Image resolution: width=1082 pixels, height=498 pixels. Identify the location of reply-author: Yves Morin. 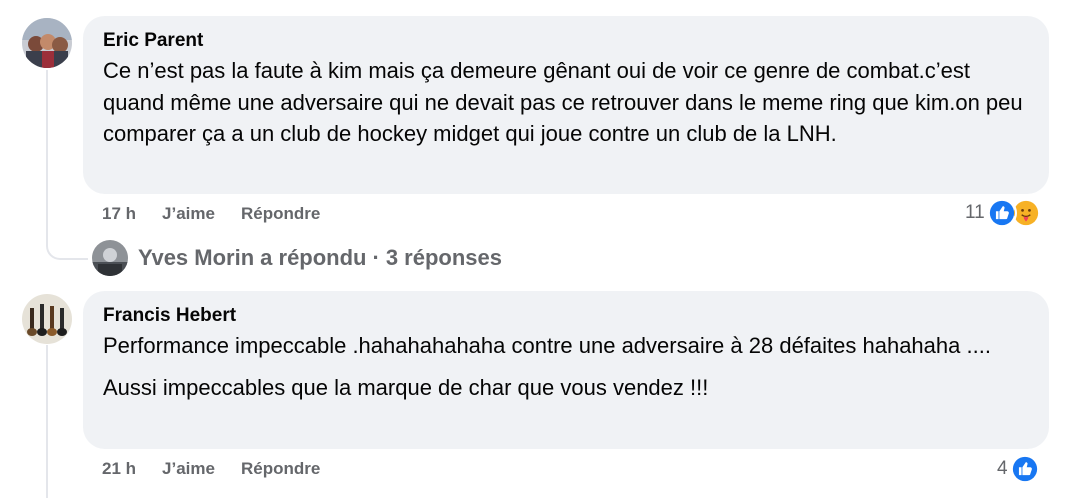
(196, 257).